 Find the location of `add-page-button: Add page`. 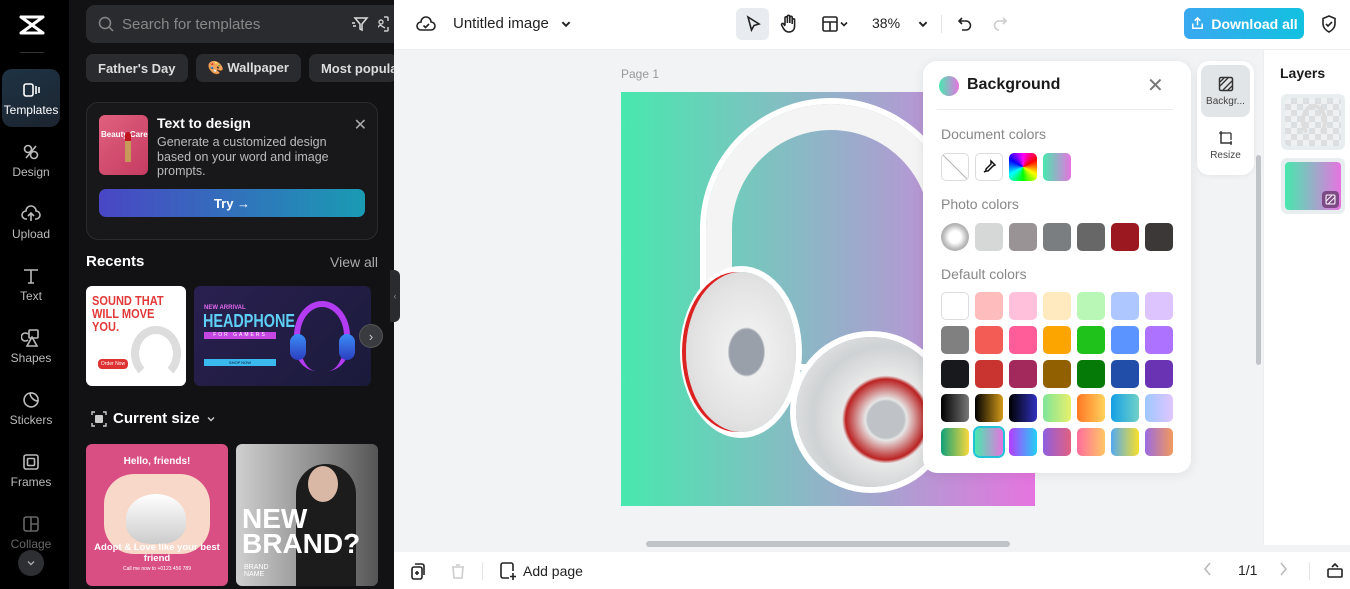

add-page-button: Add page is located at coordinates (541, 571).